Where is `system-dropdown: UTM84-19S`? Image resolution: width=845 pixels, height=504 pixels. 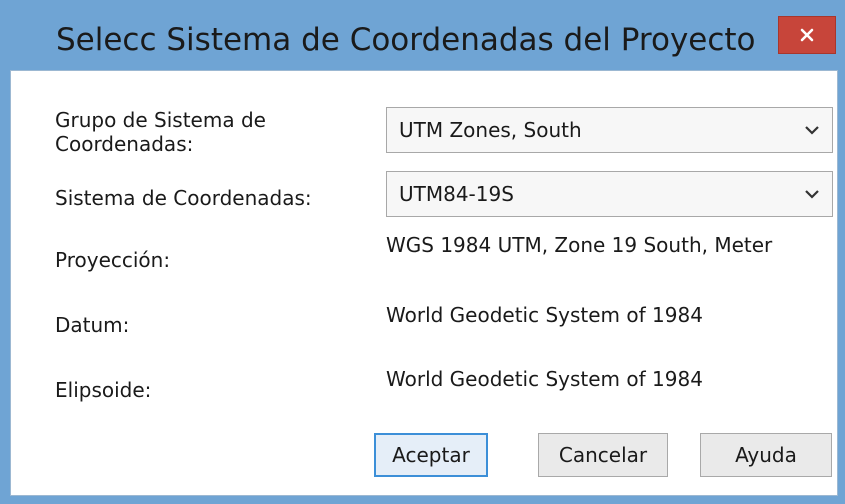 system-dropdown: UTM84-19S is located at coordinates (609, 194).